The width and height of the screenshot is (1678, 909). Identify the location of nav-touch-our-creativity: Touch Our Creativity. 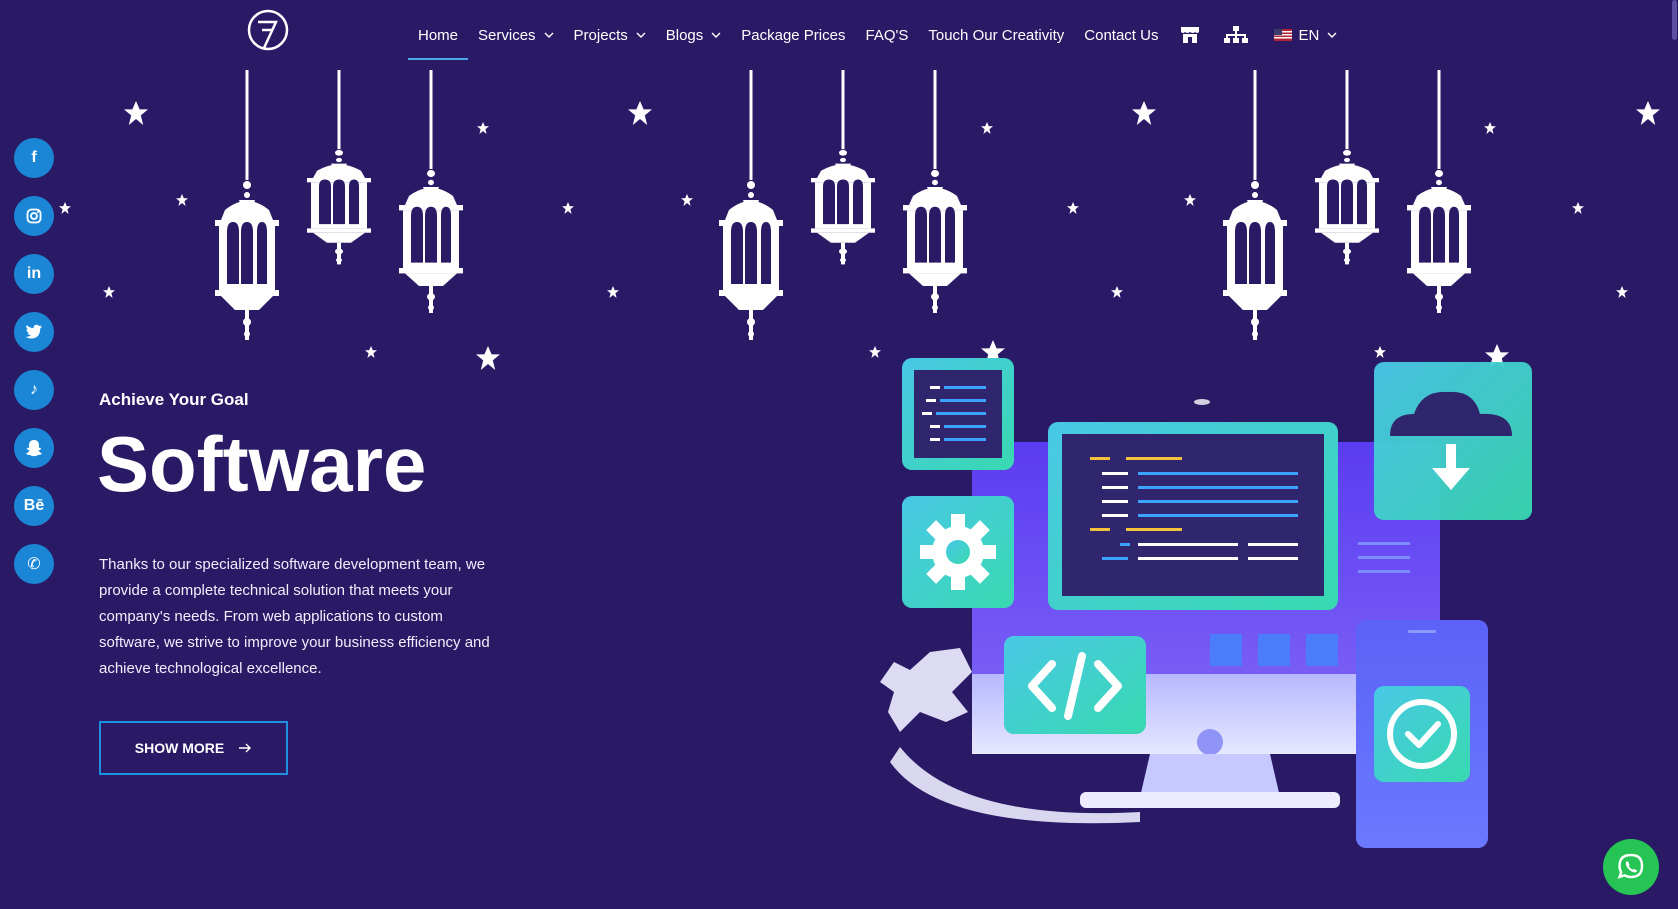
(996, 35).